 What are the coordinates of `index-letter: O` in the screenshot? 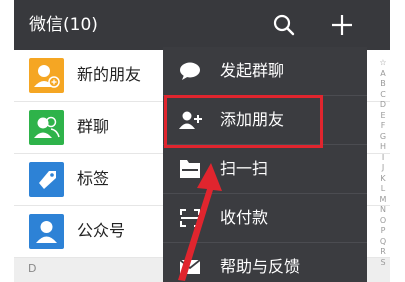 It's located at (383, 221).